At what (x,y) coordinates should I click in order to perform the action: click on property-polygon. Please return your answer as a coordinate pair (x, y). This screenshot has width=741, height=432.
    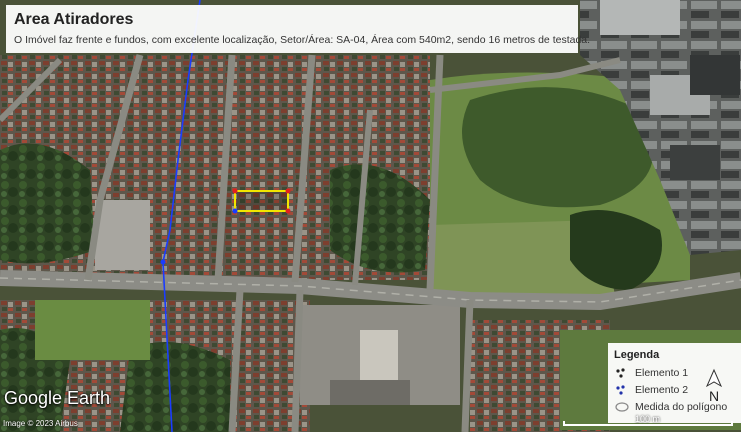
    Looking at the image, I should click on (261, 201).